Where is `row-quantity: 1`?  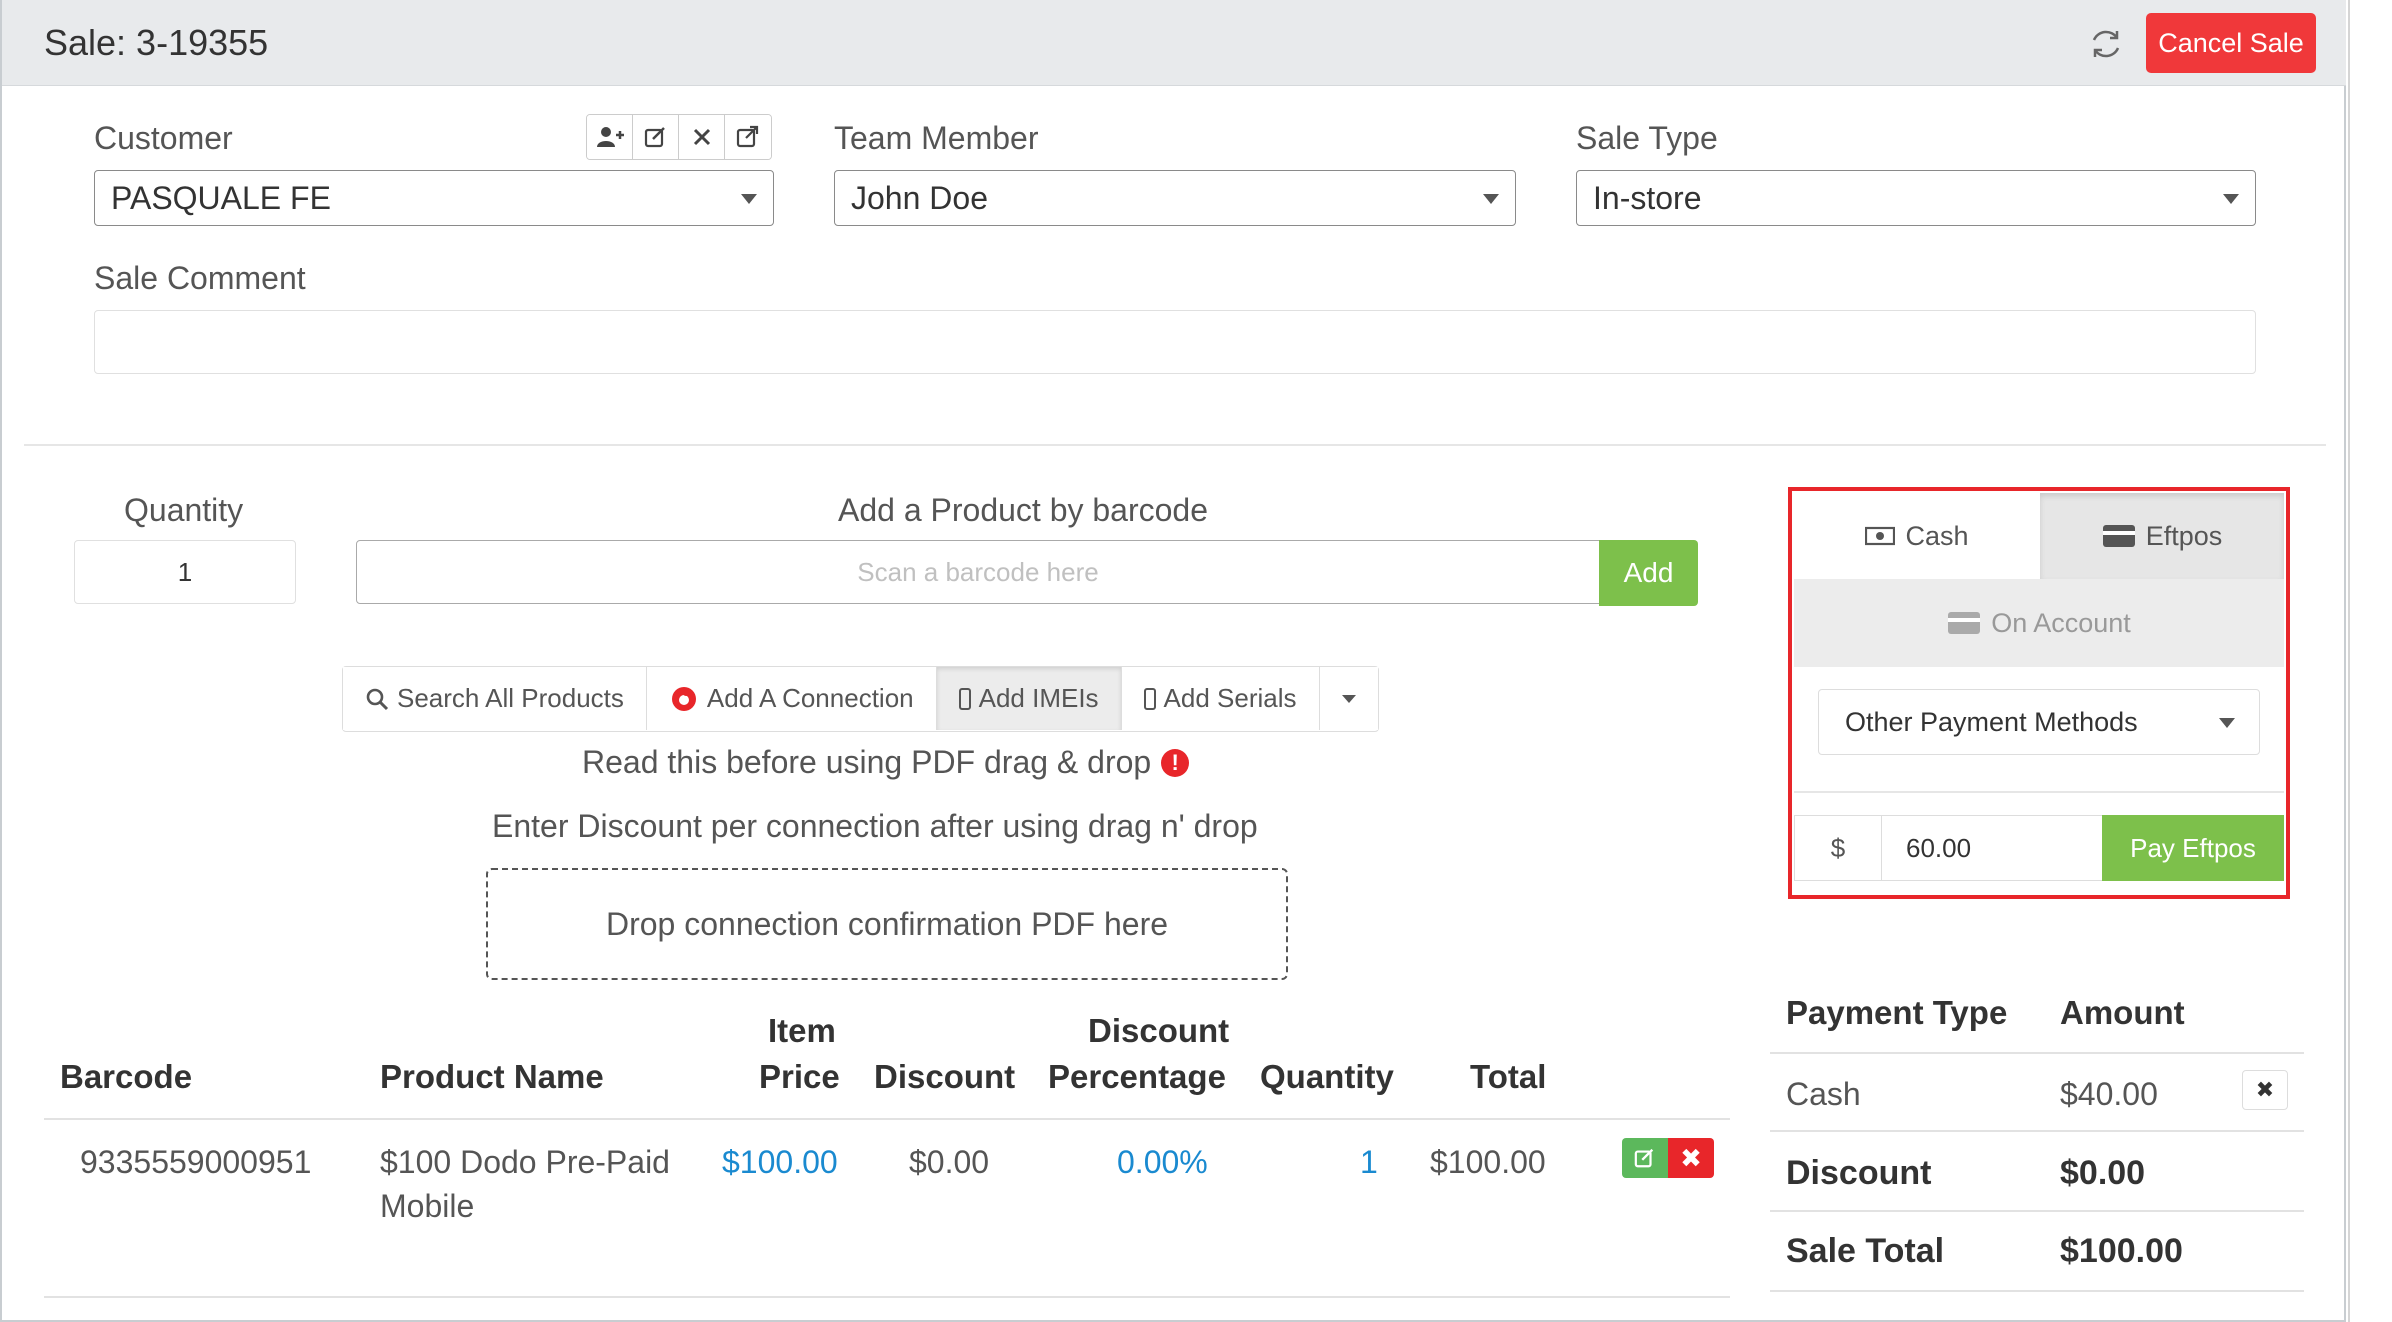
row-quantity: 1 is located at coordinates (1369, 1162).